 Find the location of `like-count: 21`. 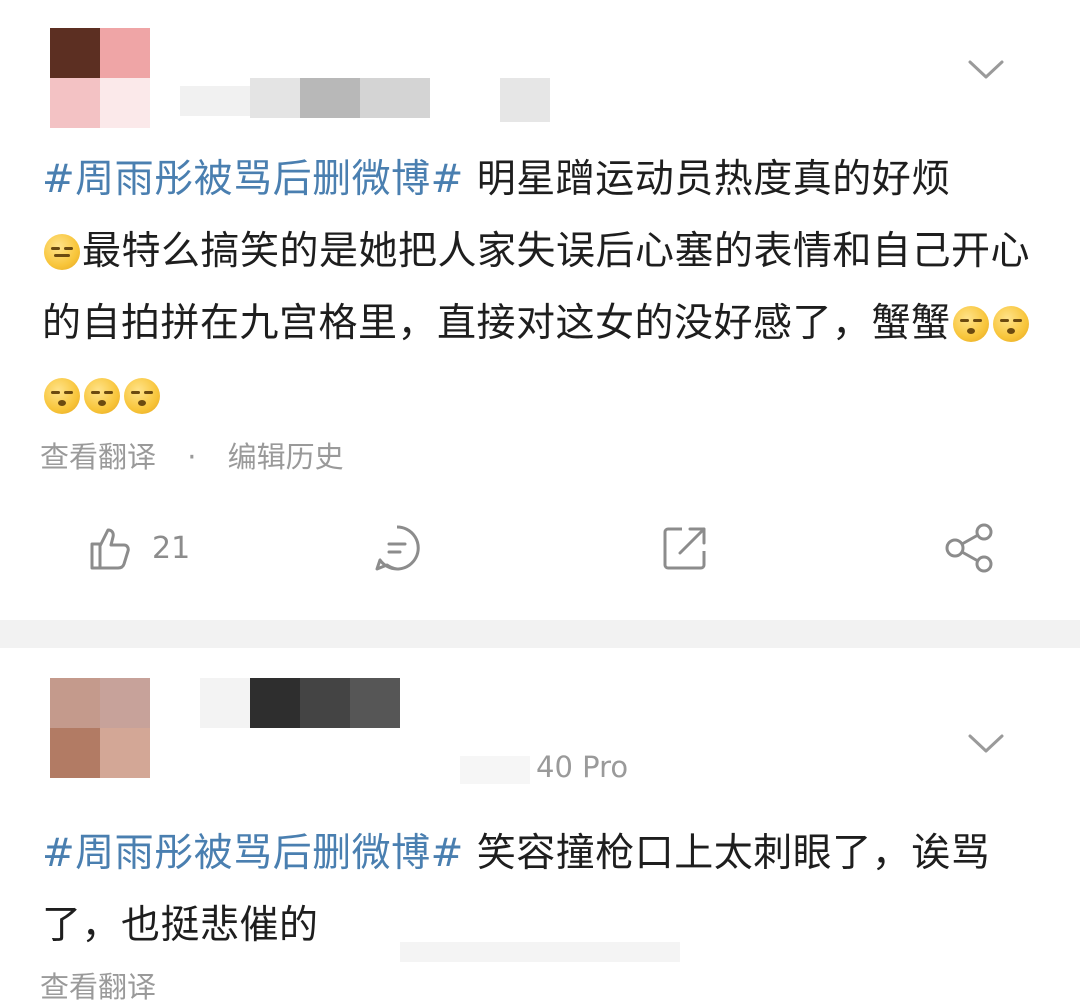

like-count: 21 is located at coordinates (171, 548).